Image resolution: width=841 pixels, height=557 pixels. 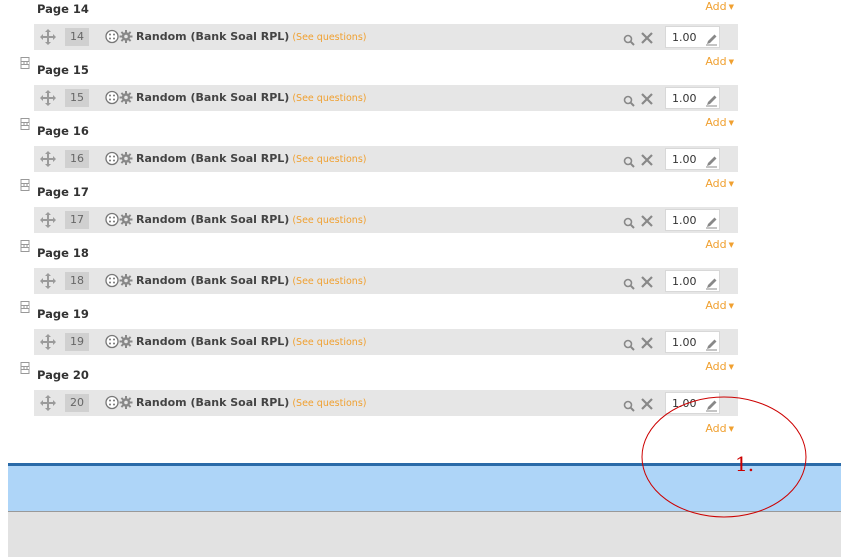 What do you see at coordinates (63, 375) in the screenshot?
I see `page-heading: Page 20` at bounding box center [63, 375].